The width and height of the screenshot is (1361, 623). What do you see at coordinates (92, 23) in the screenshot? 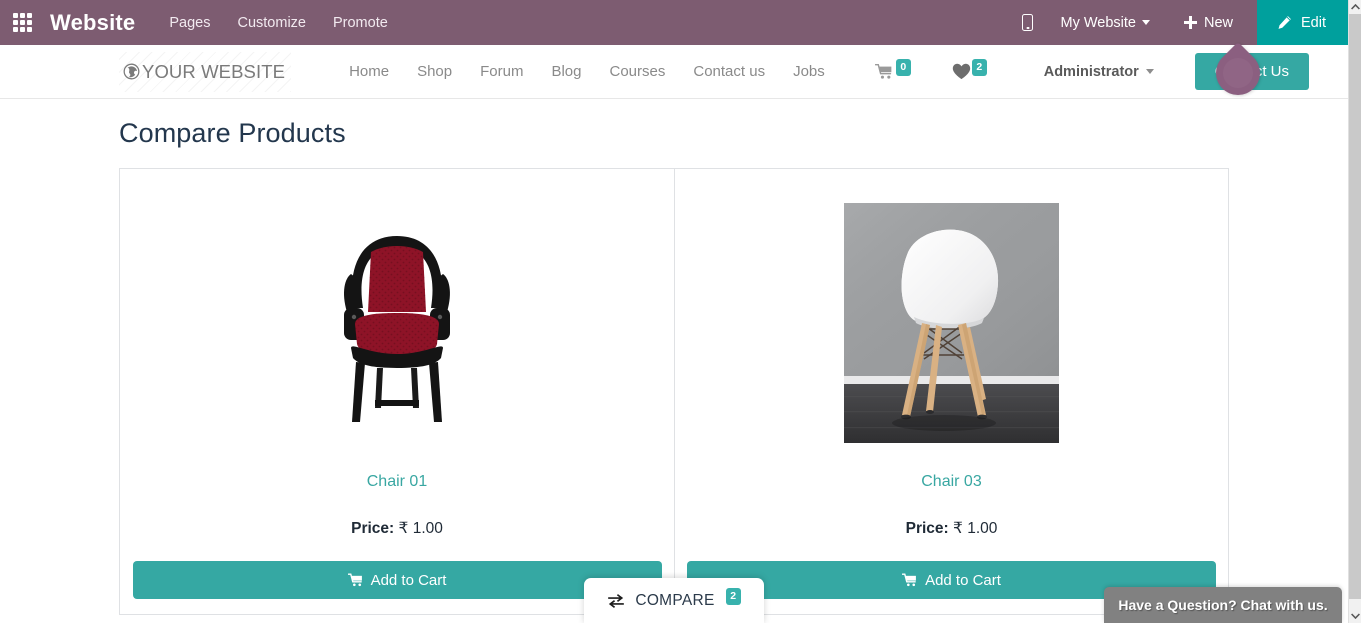
I see `topbar-brand: Website` at bounding box center [92, 23].